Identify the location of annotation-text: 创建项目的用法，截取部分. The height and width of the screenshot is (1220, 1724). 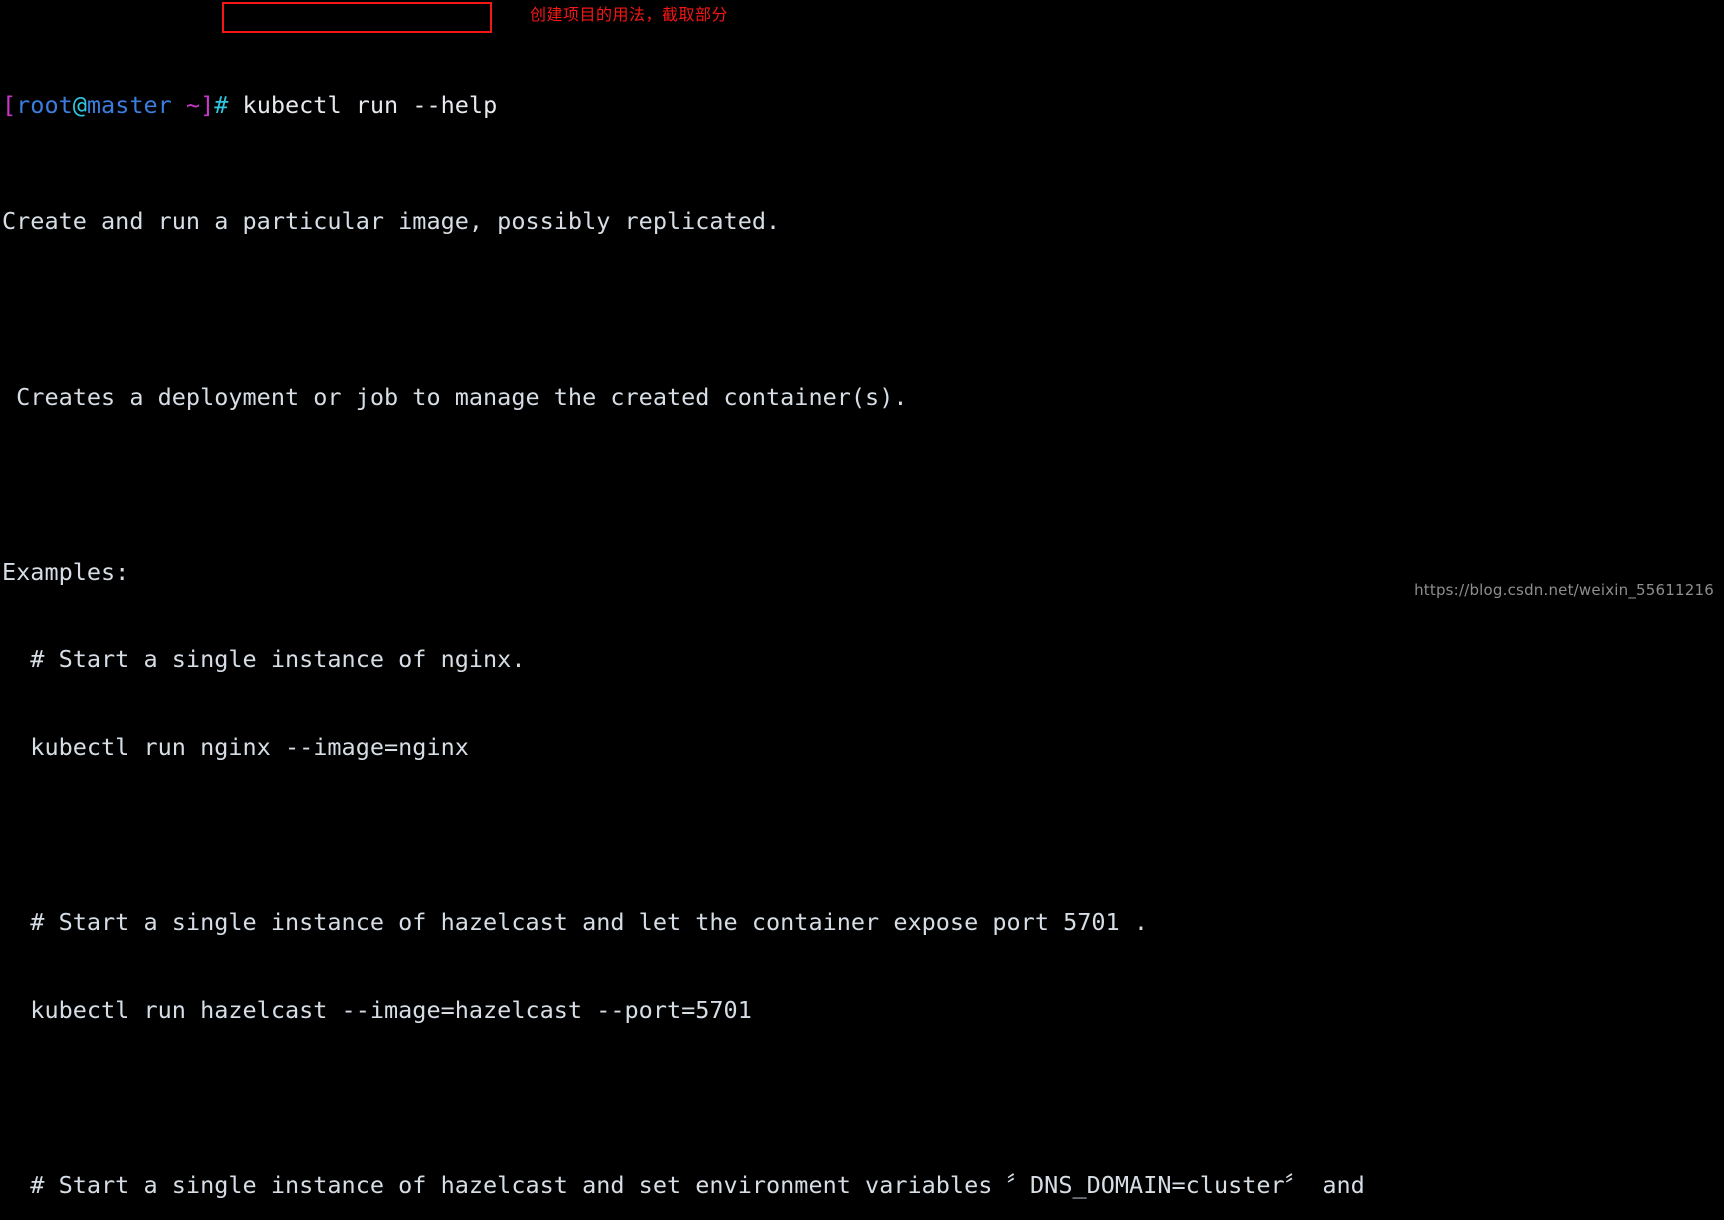
(629, 14).